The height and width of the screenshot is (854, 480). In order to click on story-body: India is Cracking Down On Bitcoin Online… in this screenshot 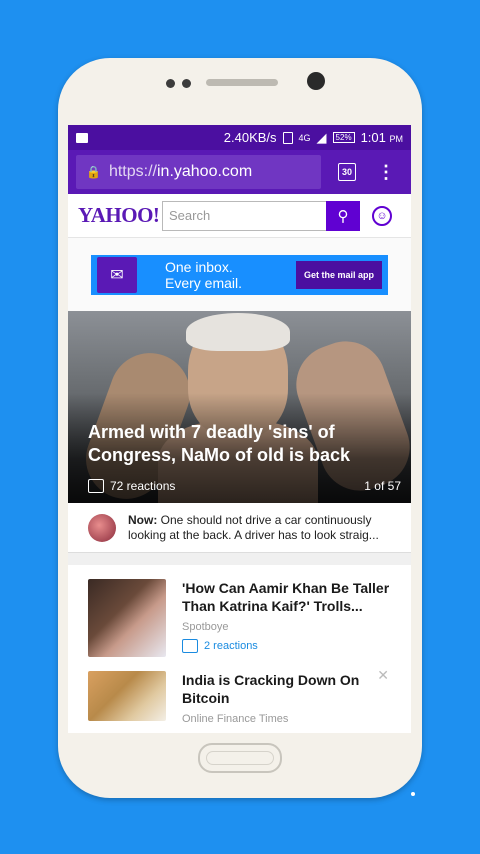, I will do `click(286, 698)`.